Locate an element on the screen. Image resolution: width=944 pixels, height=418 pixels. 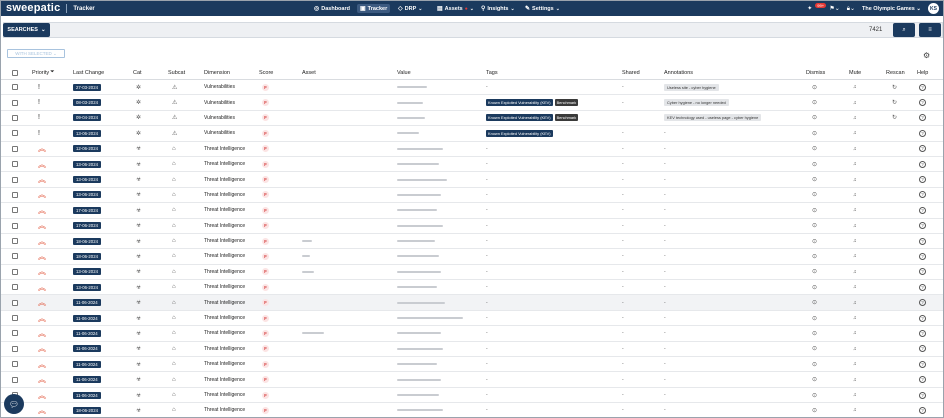
column-header-dismiss: Dismiss is located at coordinates (815, 72).